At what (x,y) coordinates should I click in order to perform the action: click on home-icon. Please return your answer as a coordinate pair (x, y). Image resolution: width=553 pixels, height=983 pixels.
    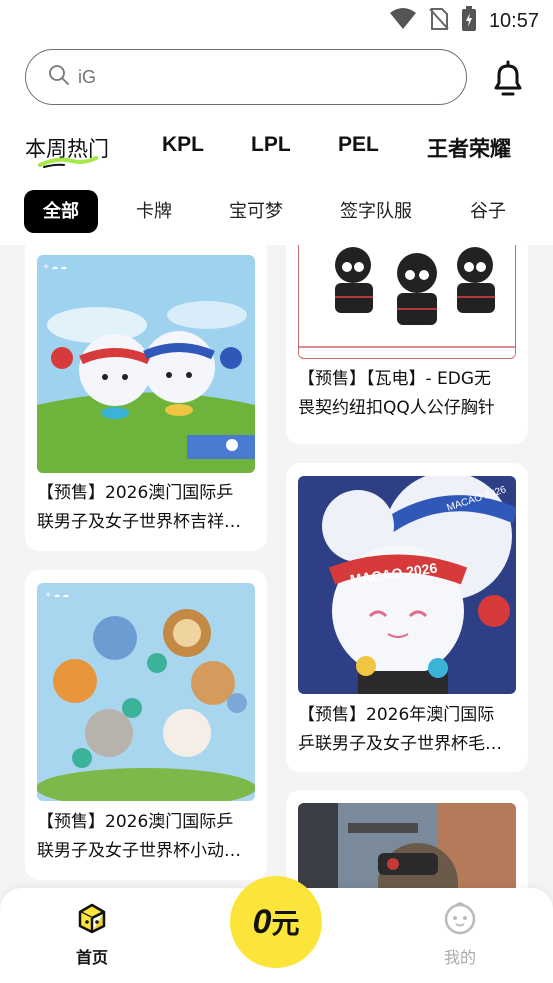
    Looking at the image, I should click on (92, 921).